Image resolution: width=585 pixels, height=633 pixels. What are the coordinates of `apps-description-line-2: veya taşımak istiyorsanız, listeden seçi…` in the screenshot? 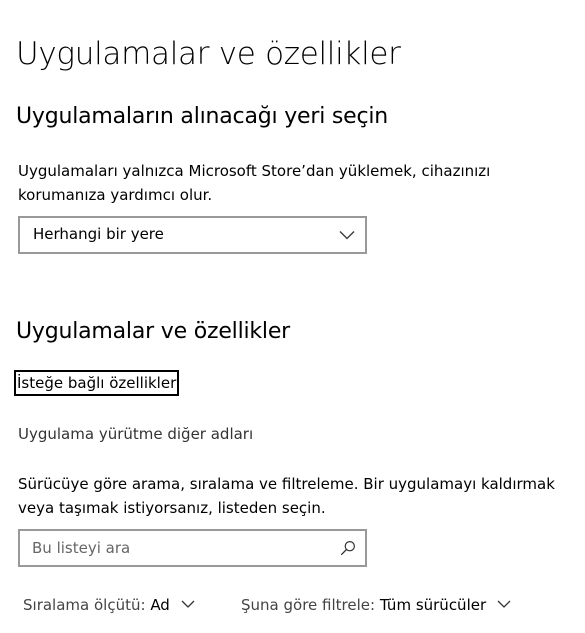 It's located at (172, 508).